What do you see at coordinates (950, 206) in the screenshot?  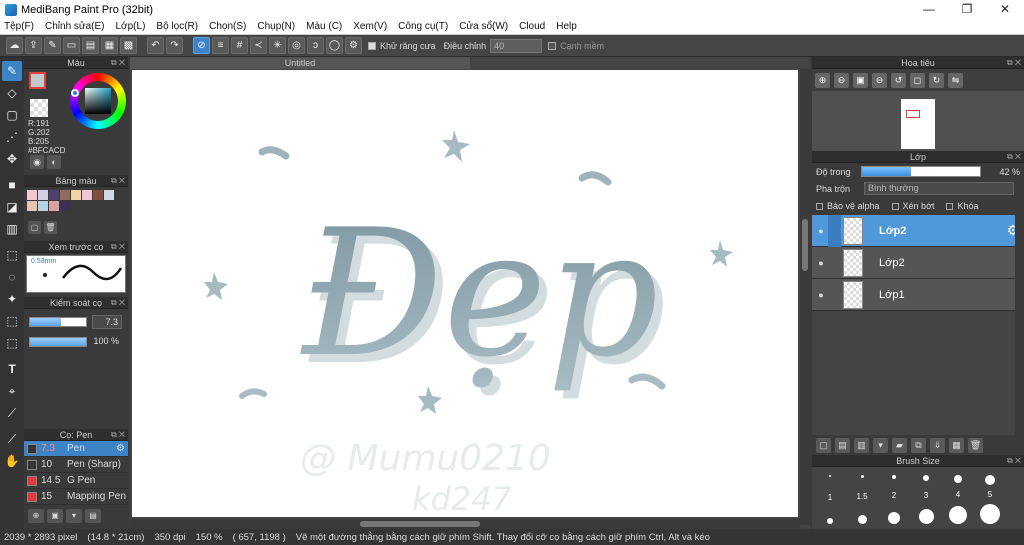 I see `lock-checkbox` at bounding box center [950, 206].